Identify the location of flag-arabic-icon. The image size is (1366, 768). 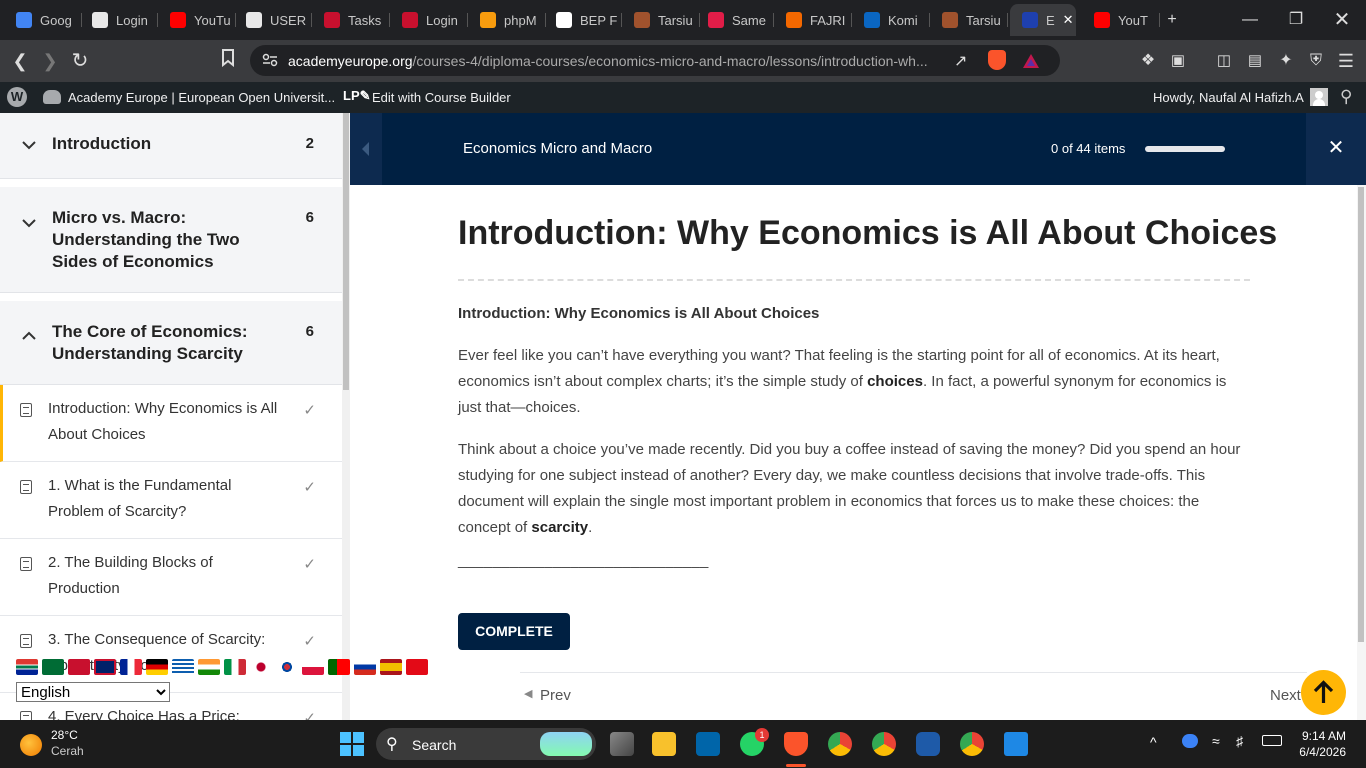
(53, 667).